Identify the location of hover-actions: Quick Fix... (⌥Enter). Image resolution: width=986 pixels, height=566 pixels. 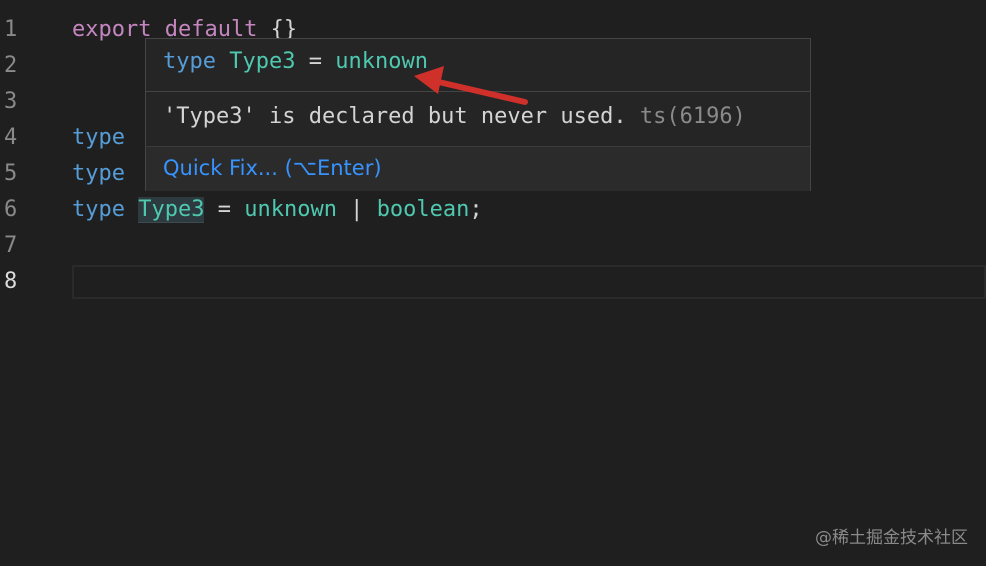
(478, 168).